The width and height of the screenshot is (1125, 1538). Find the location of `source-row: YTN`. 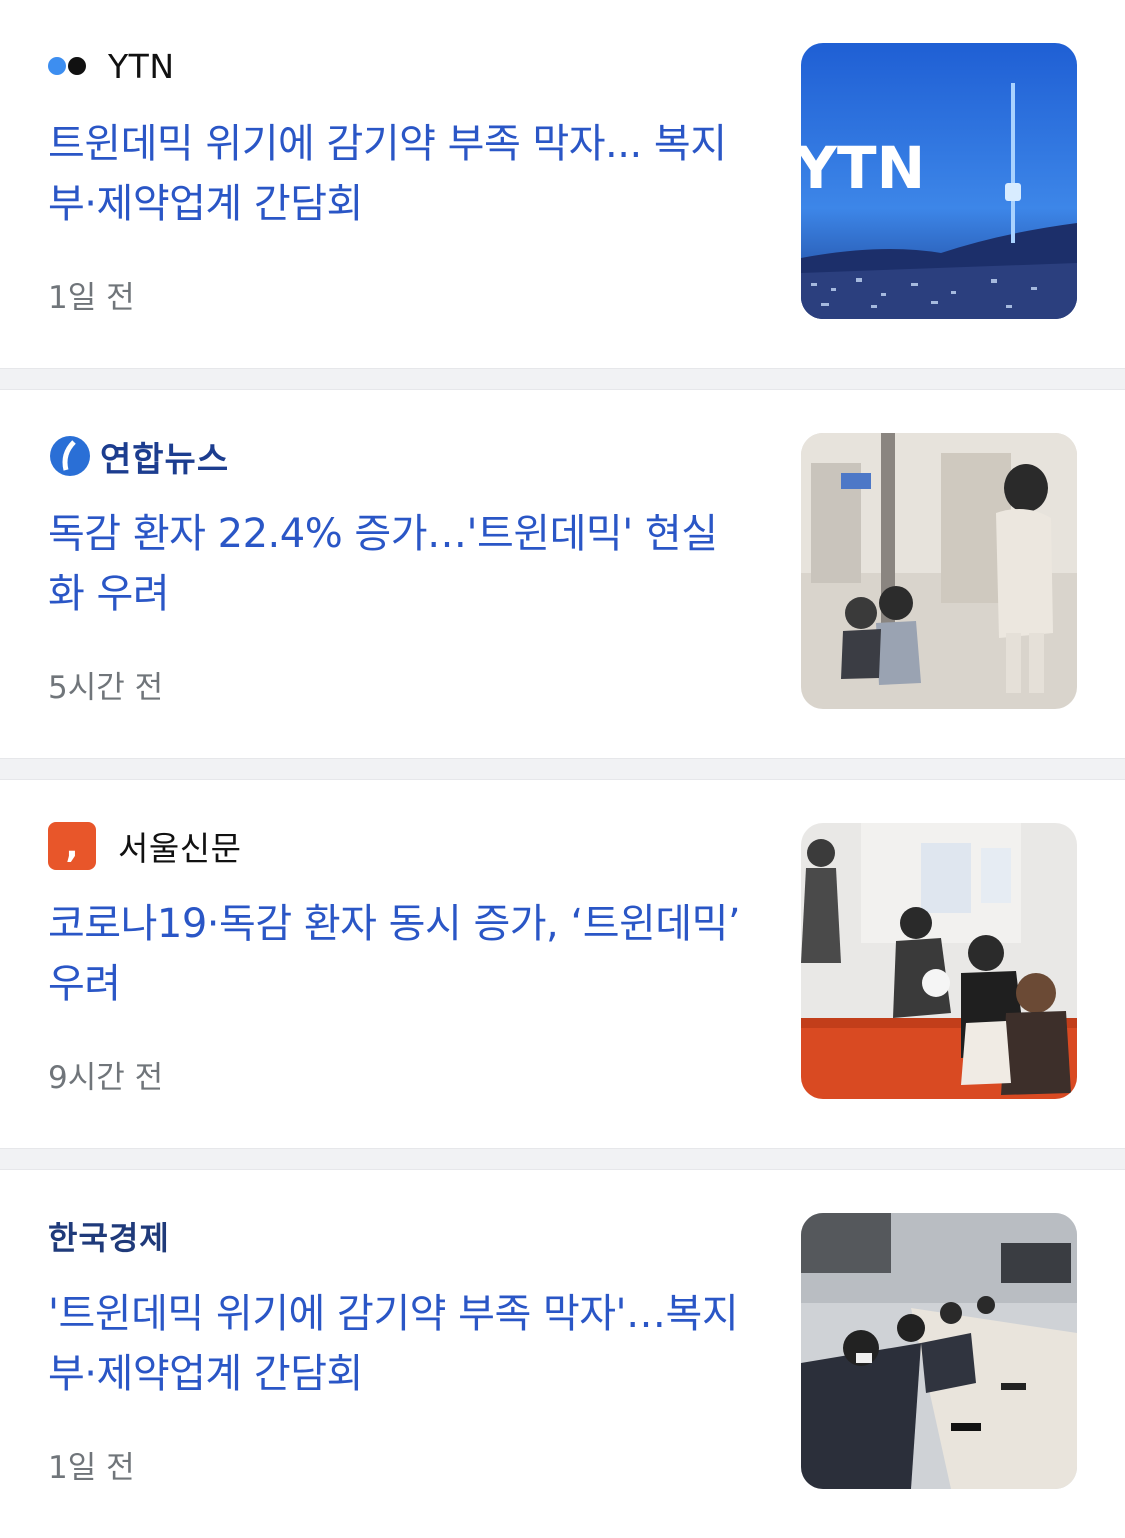

source-row: YTN is located at coordinates (111, 66).